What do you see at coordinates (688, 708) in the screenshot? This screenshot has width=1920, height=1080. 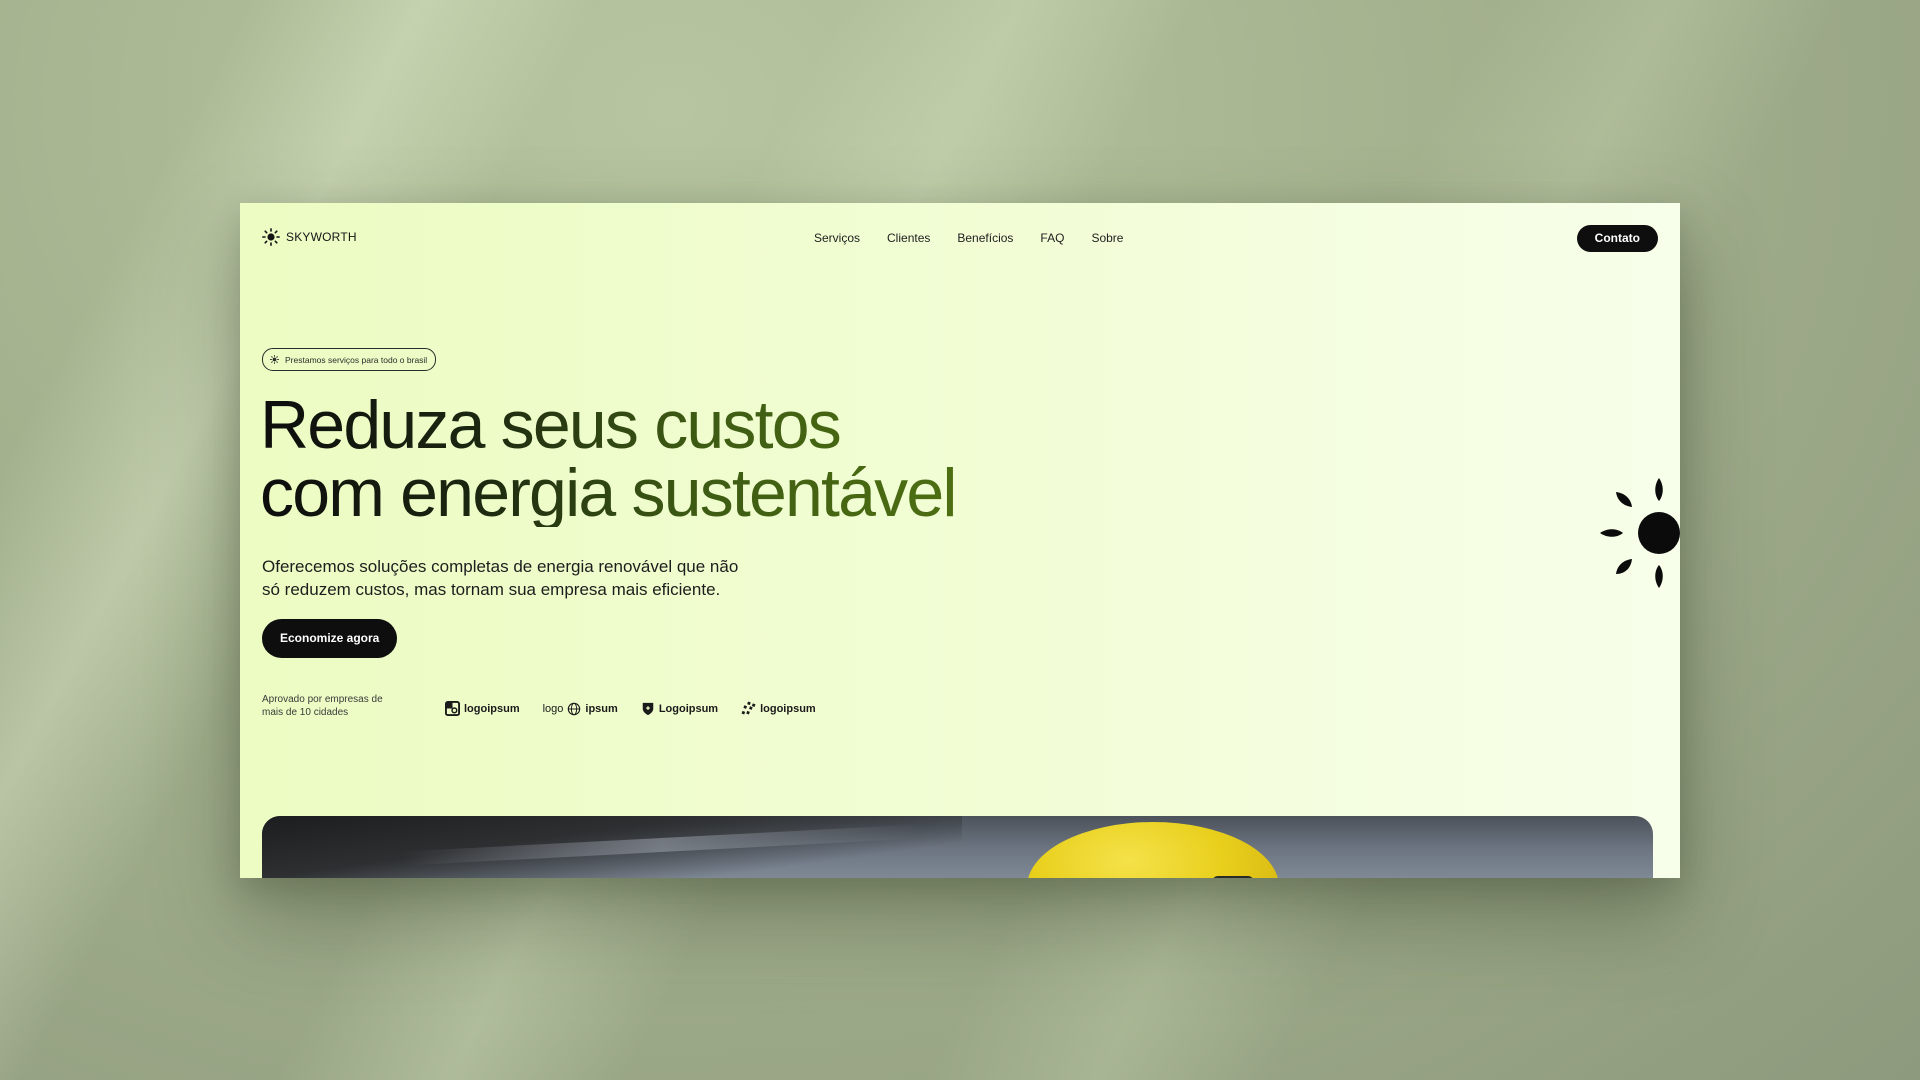 I see `partner-logo-3-text: Logoipsum` at bounding box center [688, 708].